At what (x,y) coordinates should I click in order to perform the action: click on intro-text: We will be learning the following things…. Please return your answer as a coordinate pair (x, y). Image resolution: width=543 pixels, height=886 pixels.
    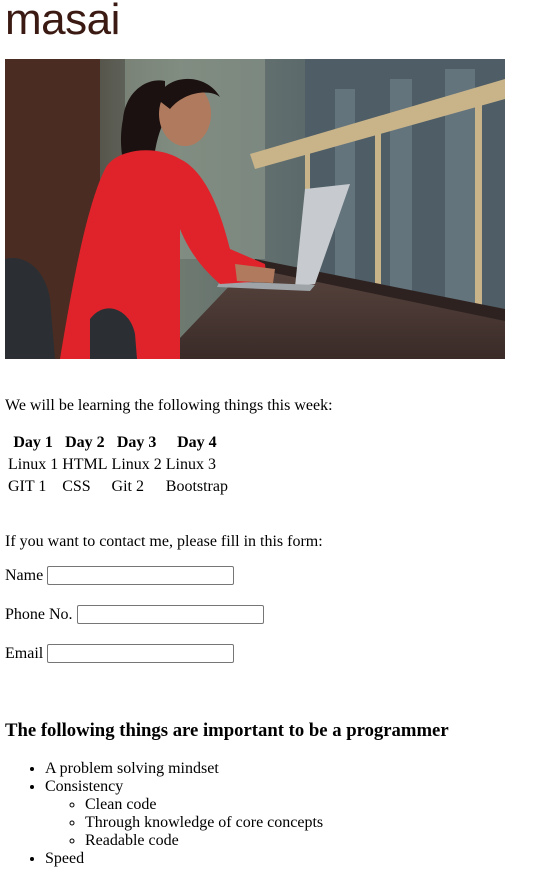
    Looking at the image, I should click on (169, 405).